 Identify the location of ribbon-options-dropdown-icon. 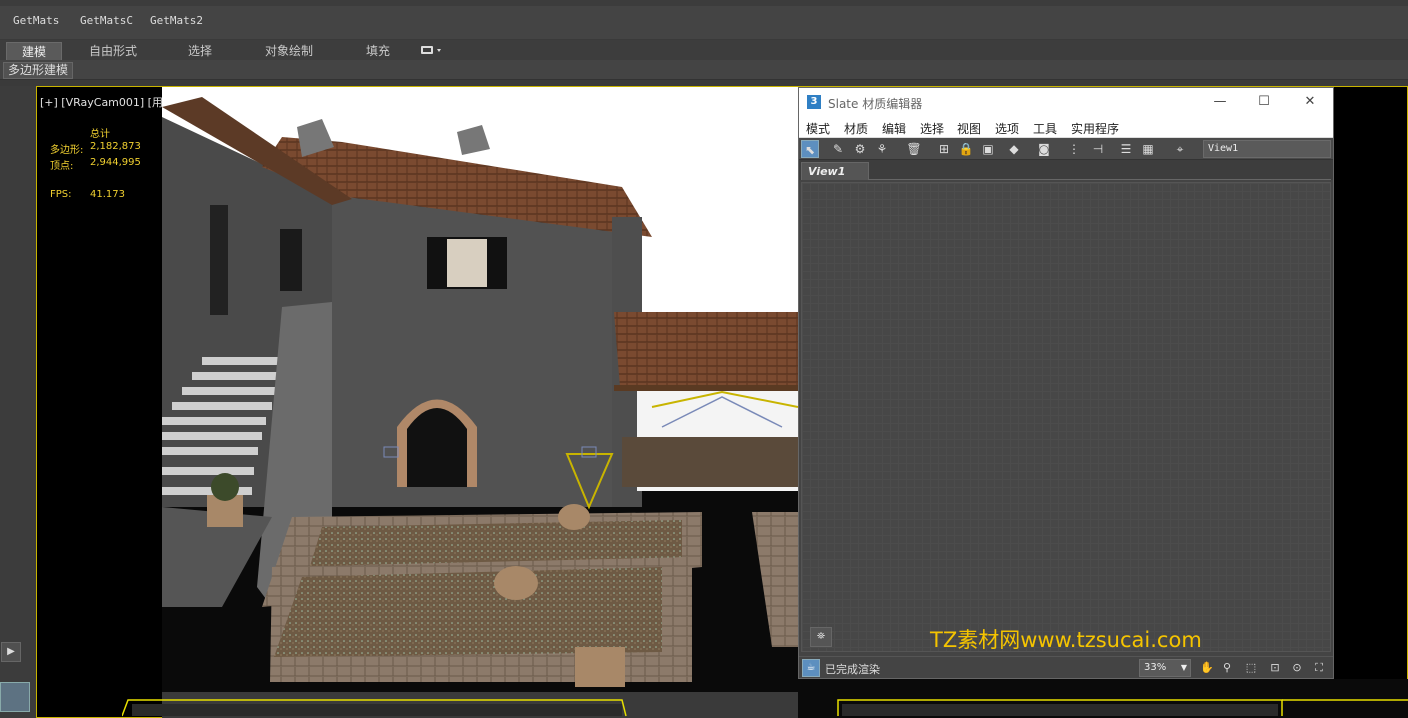
(432, 50).